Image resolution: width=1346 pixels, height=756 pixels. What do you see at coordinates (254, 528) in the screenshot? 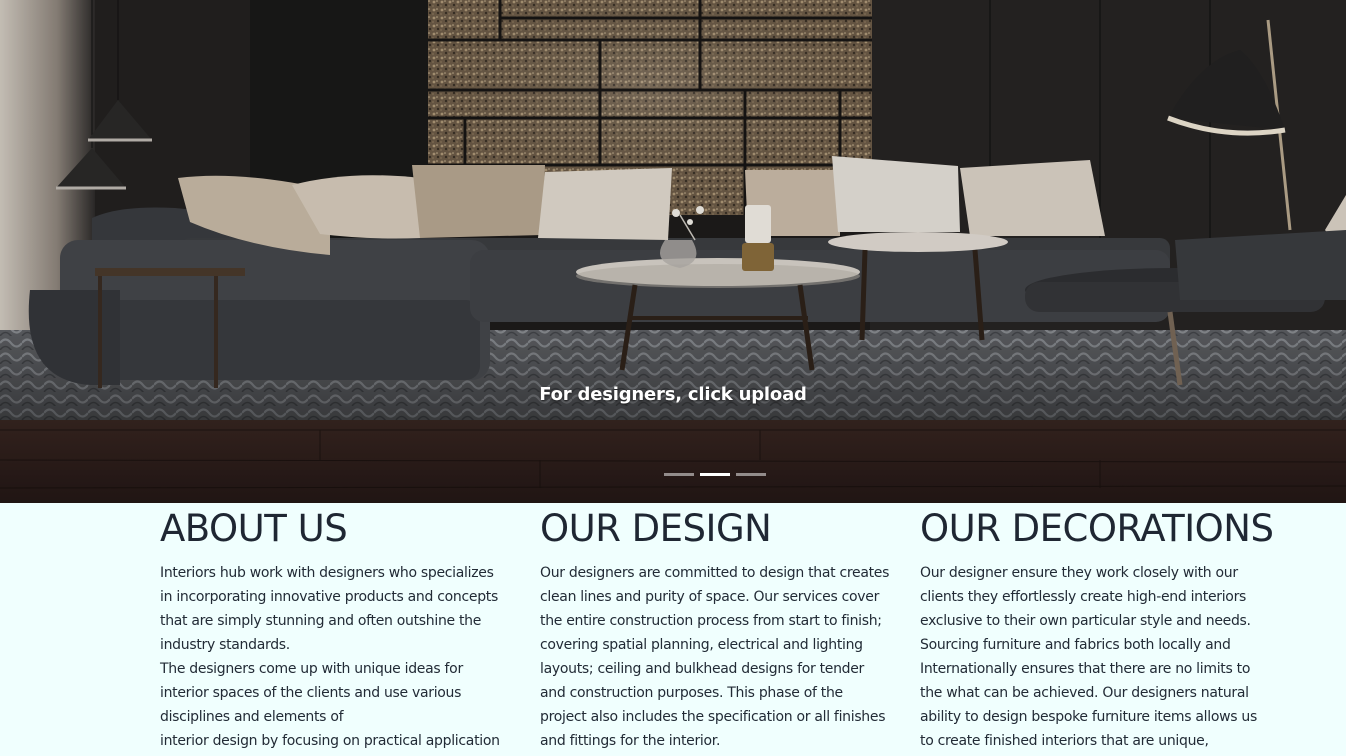
I see `about-us-heading: ABOUT US` at bounding box center [254, 528].